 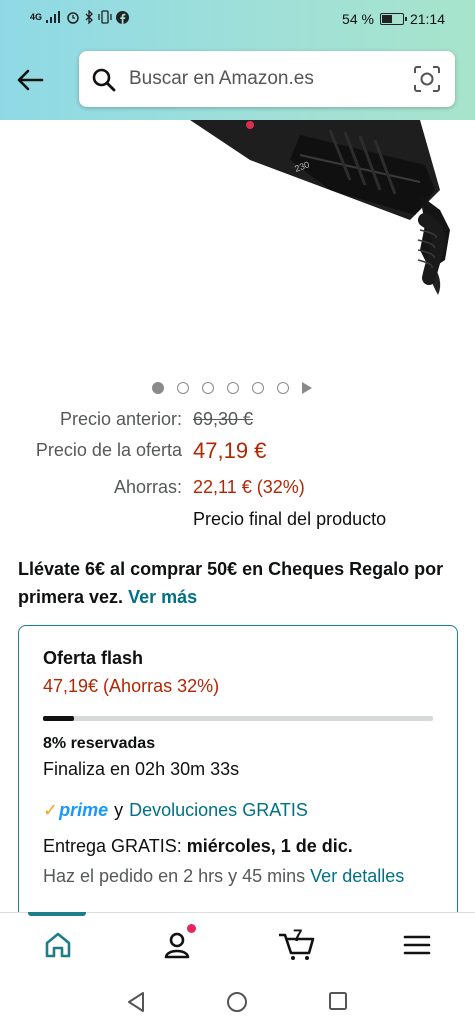 What do you see at coordinates (230, 450) in the screenshot?
I see `offer-price-value: 47,19 €` at bounding box center [230, 450].